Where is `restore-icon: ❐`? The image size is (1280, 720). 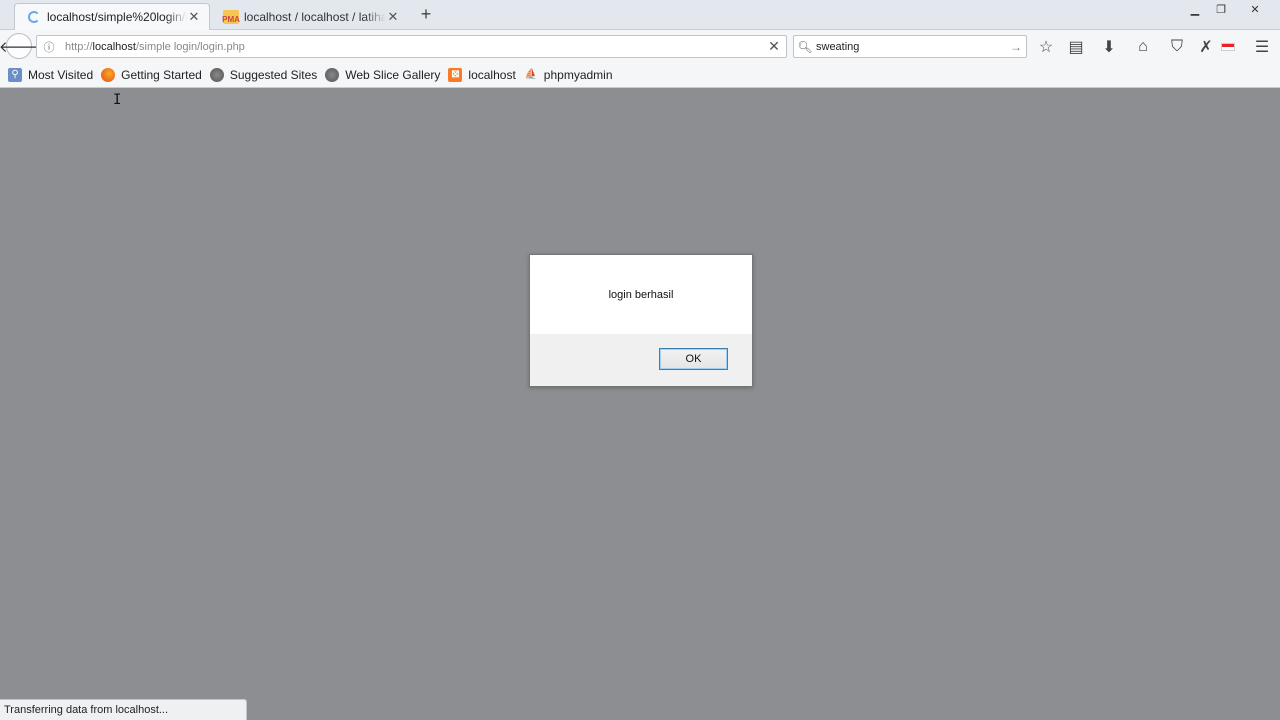 restore-icon: ❐ is located at coordinates (1221, 9).